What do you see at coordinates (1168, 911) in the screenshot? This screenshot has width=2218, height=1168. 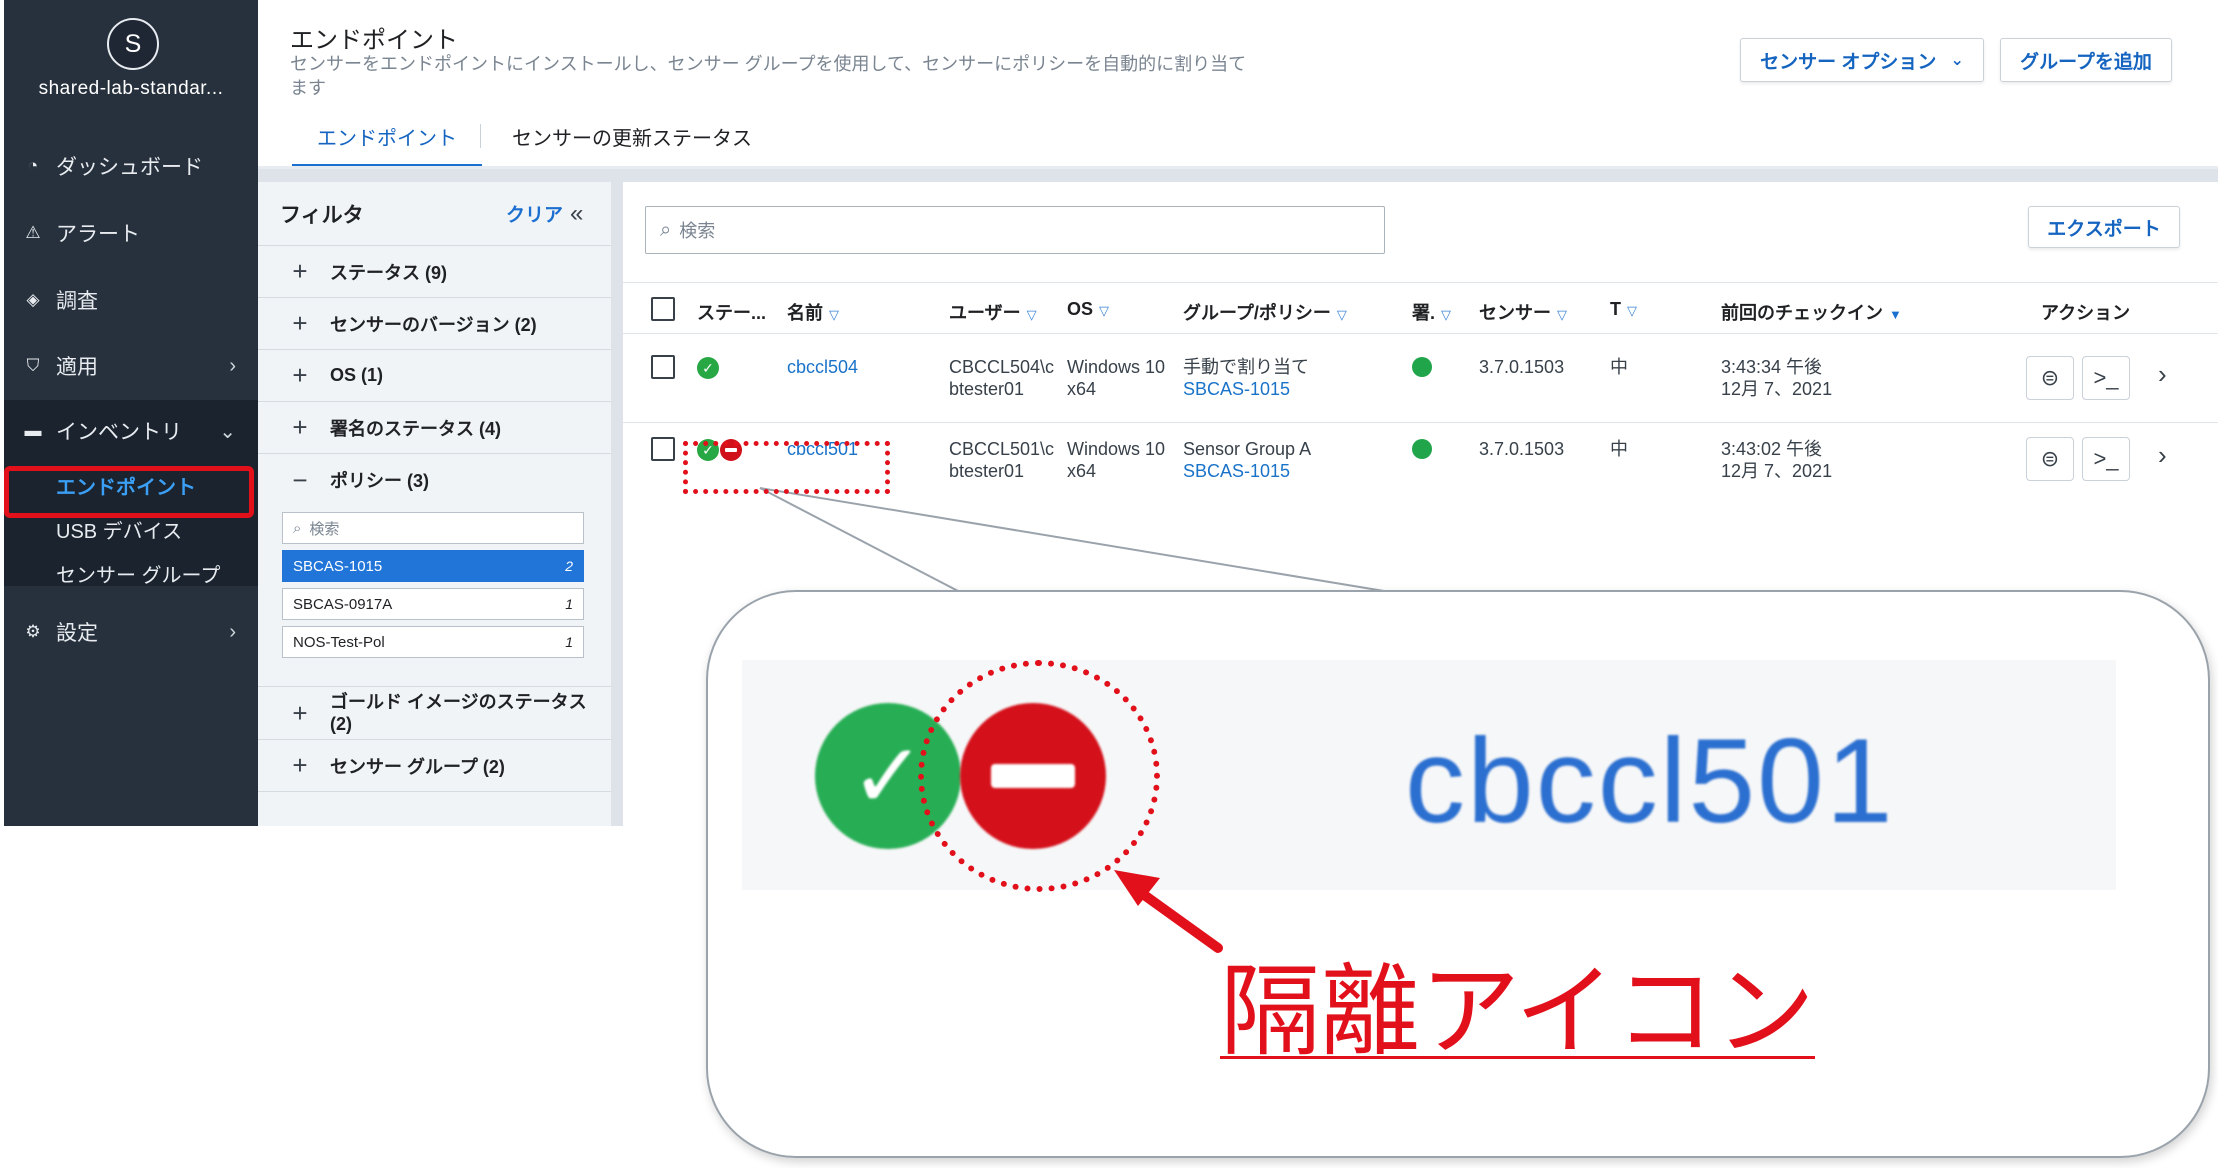 I see `red-arrow` at bounding box center [1168, 911].